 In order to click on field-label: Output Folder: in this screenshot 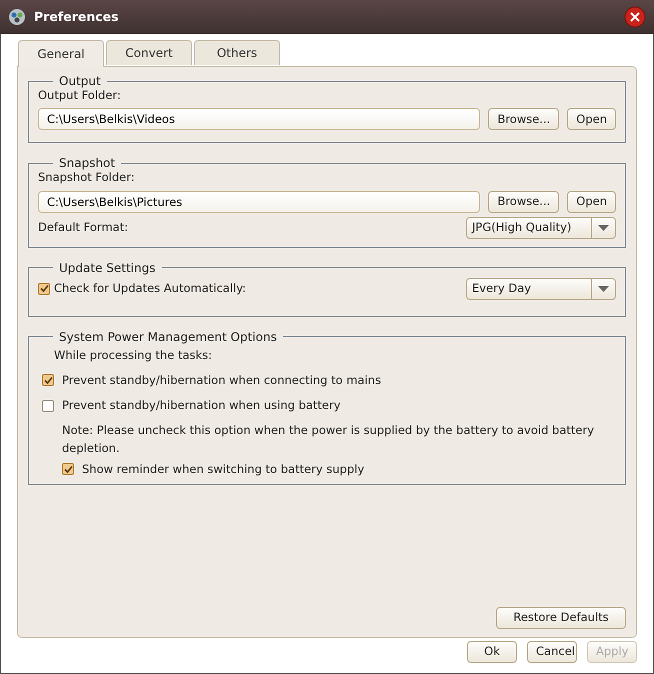, I will do `click(80, 96)`.